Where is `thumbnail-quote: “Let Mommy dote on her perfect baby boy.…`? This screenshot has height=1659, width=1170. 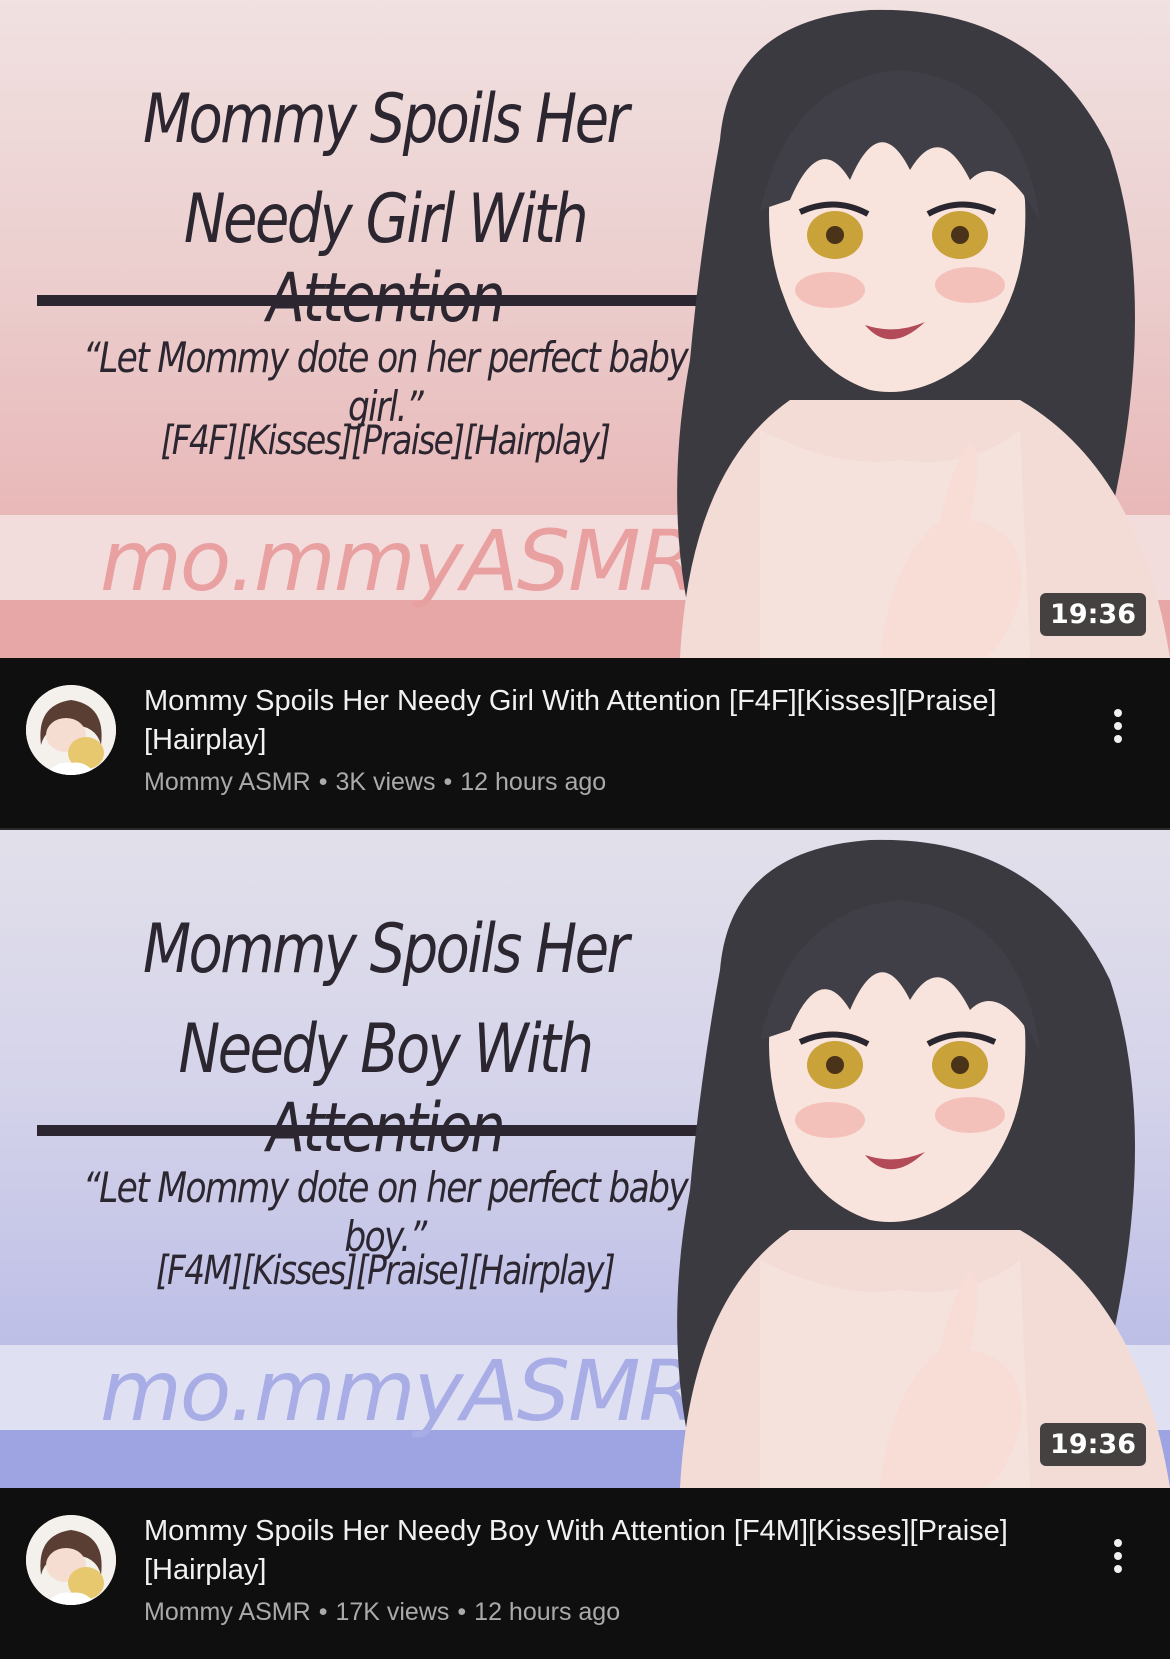 thumbnail-quote: “Let Mommy dote on her perfect baby boy.… is located at coordinates (385, 1212).